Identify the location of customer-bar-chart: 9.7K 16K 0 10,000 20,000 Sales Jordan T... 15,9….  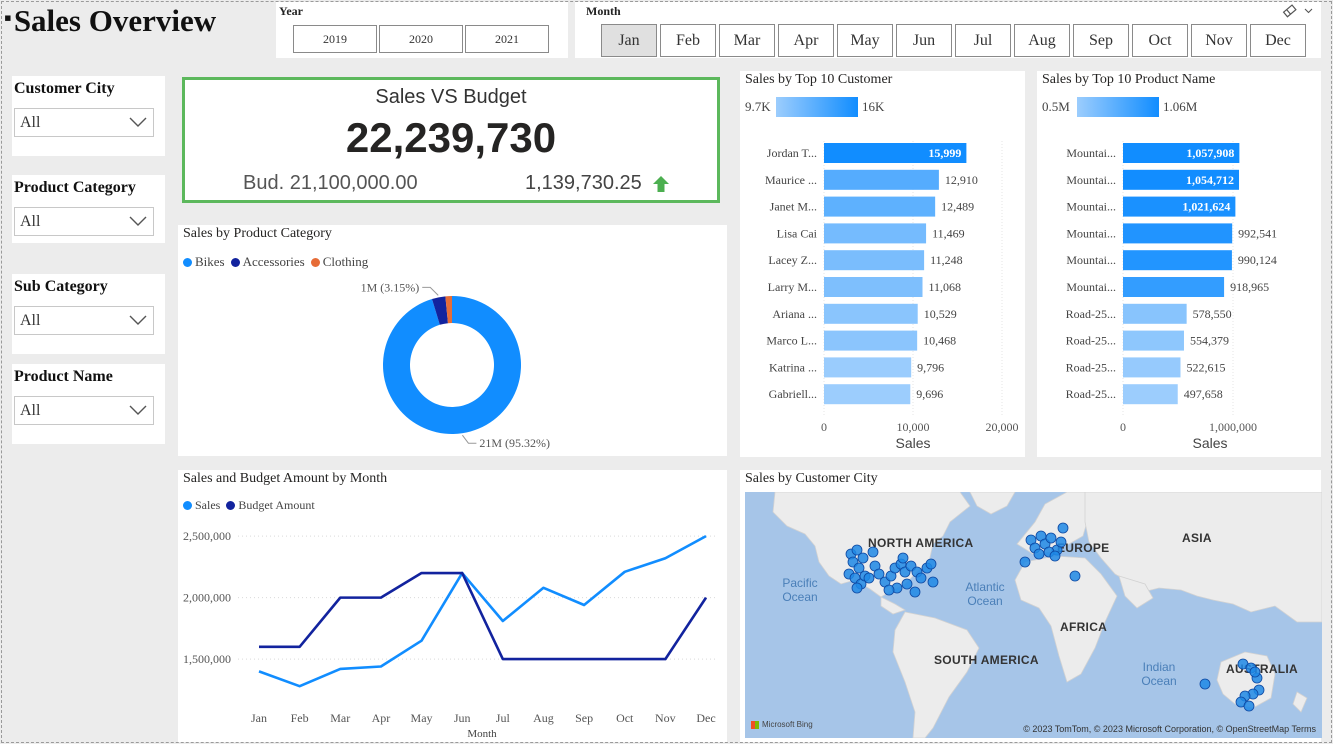
(882, 274).